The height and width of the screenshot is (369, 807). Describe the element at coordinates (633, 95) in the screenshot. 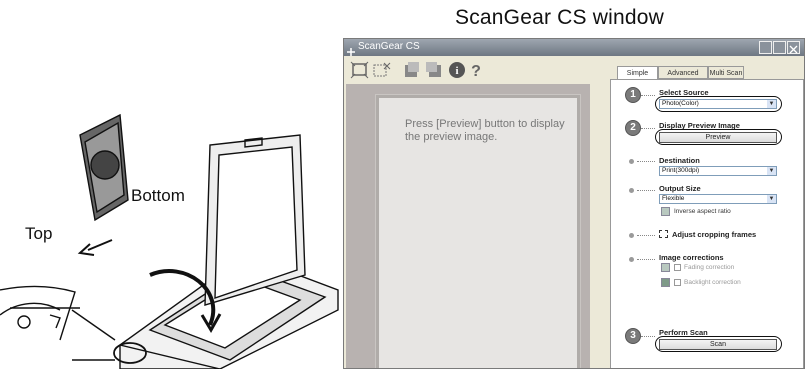

I see `step-1-badge: 1` at that location.